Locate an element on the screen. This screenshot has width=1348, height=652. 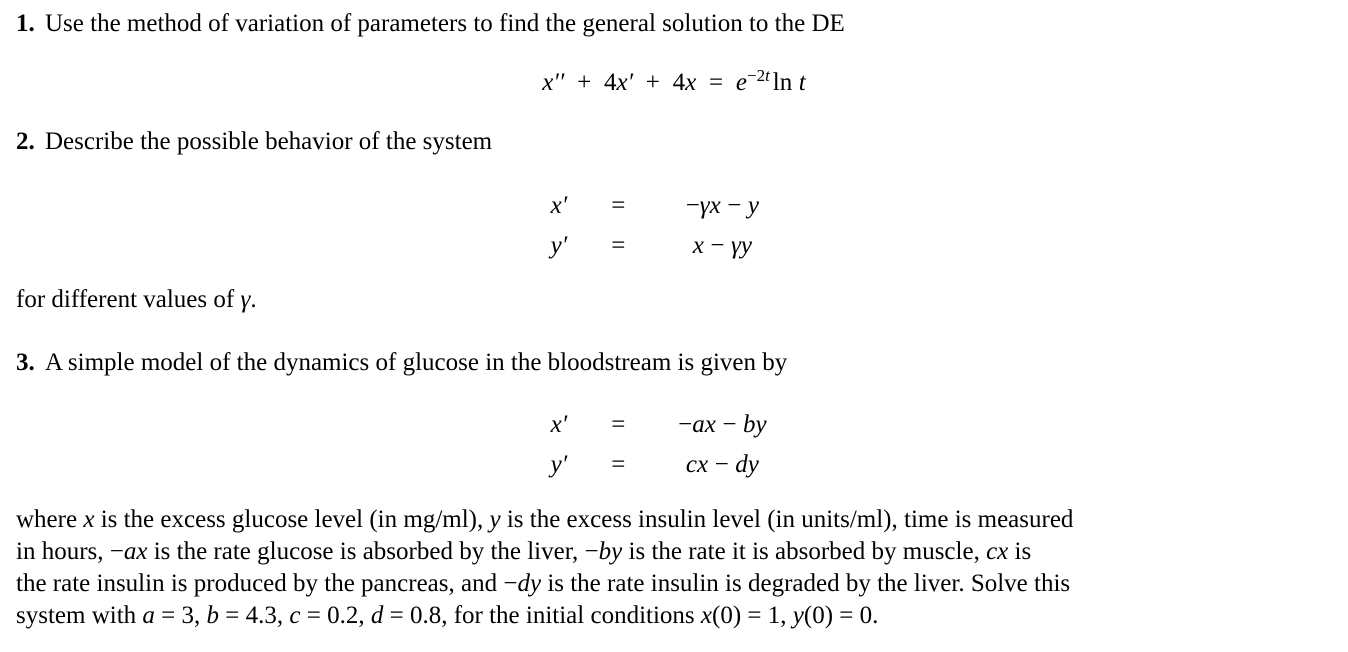
problem-3-system-row-2: y′ = cx − dy is located at coordinates (674, 465).